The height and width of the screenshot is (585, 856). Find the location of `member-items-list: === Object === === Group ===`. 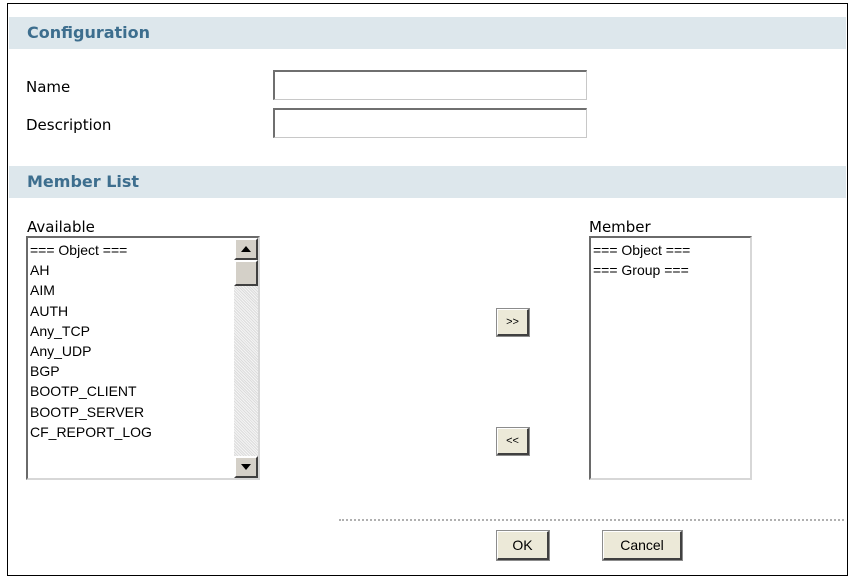

member-items-list: === Object === === Group === is located at coordinates (641, 260).